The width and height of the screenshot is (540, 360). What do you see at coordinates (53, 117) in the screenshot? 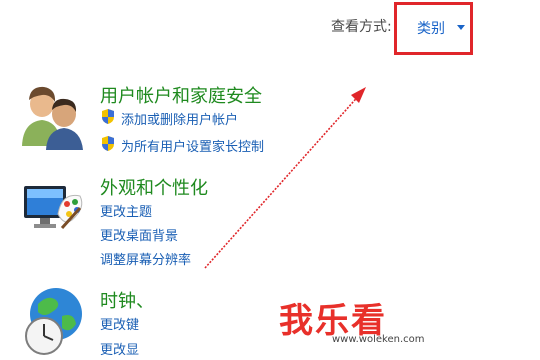
I see `users-icon` at bounding box center [53, 117].